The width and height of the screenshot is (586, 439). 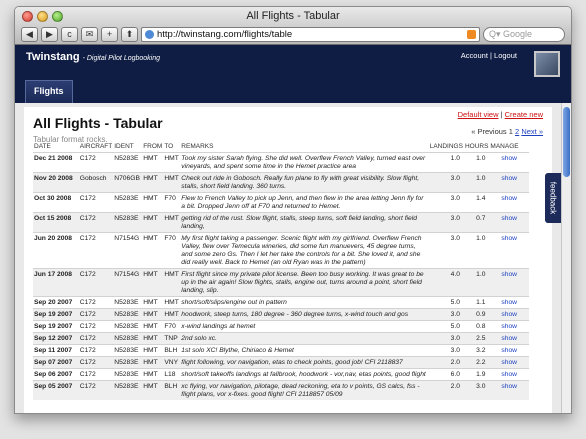 I want to click on cell-date: Dec 21 2008, so click(x=56, y=161).